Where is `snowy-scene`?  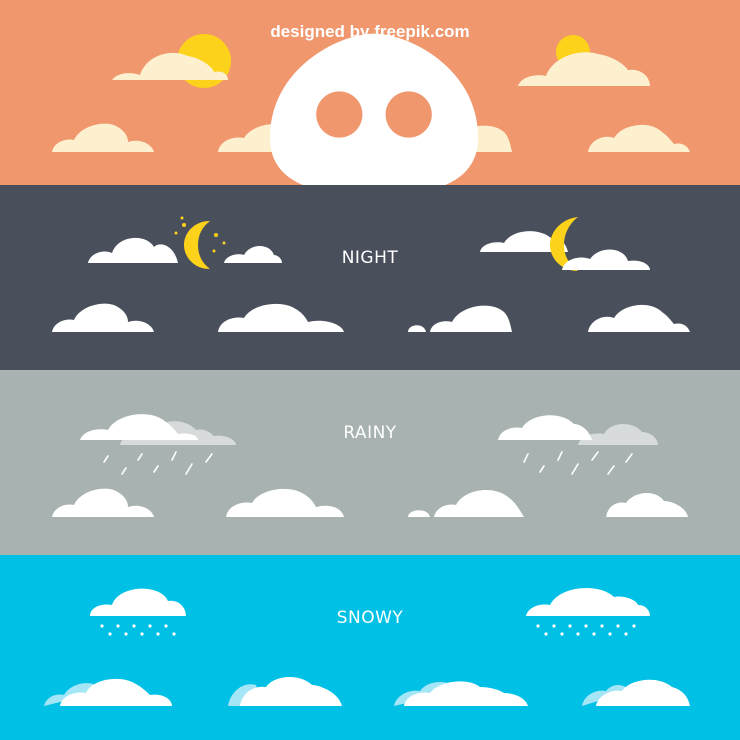
snowy-scene is located at coordinates (367, 646).